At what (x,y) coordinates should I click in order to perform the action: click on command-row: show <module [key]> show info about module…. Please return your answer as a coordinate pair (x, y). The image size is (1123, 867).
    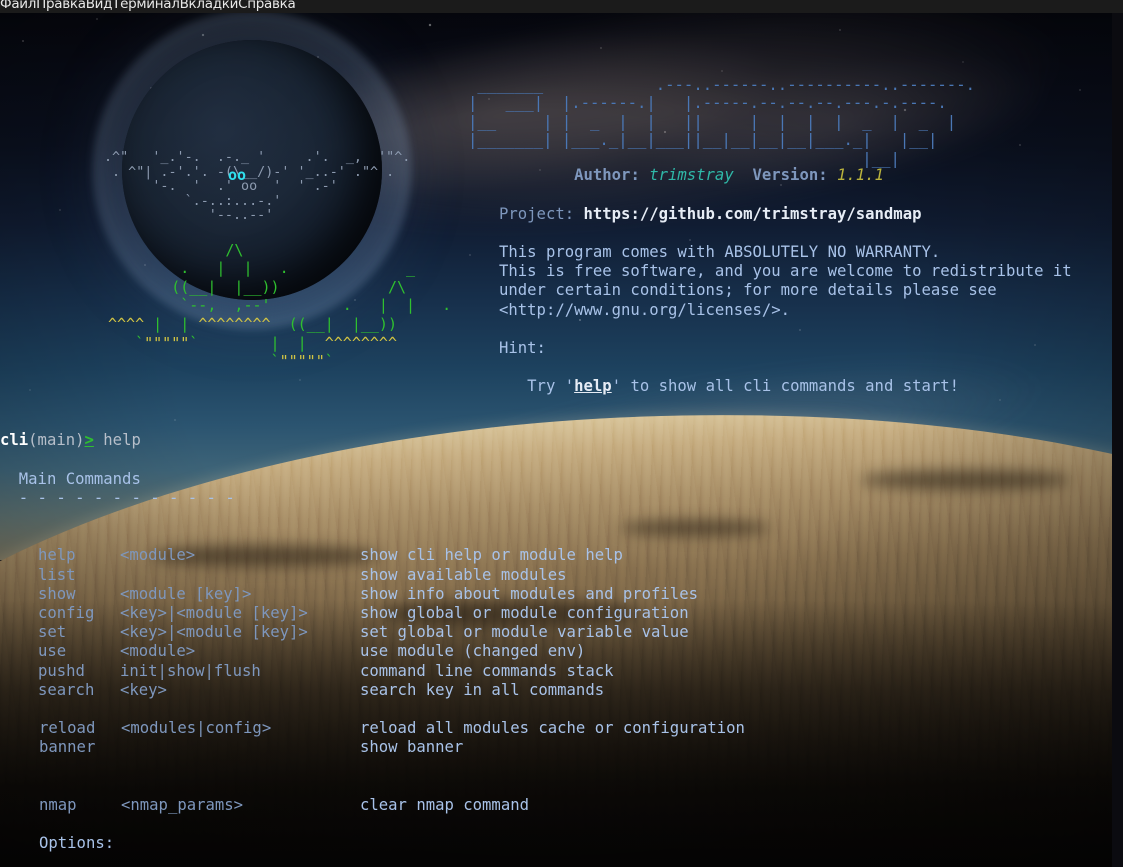
    Looking at the image, I should click on (368, 594).